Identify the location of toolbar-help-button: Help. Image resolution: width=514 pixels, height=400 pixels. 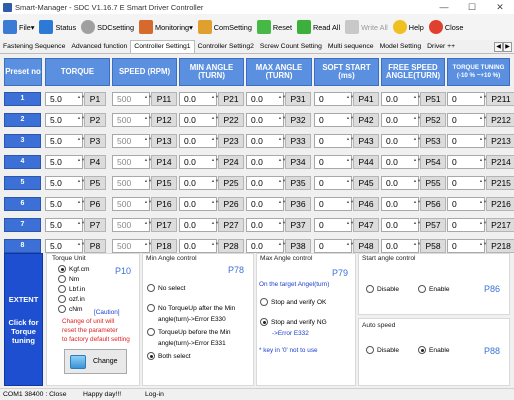
(408, 27).